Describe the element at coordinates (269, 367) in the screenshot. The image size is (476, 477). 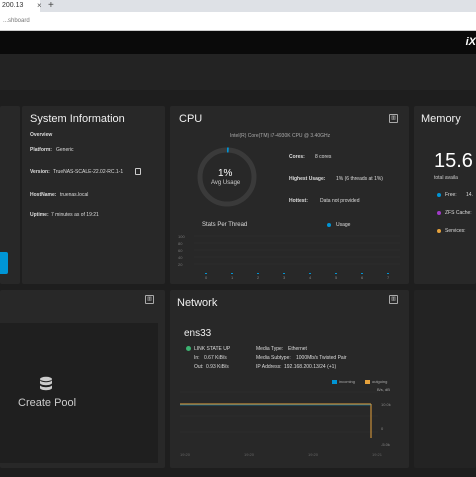
I see `ip-address-label: IP Address:` at that location.